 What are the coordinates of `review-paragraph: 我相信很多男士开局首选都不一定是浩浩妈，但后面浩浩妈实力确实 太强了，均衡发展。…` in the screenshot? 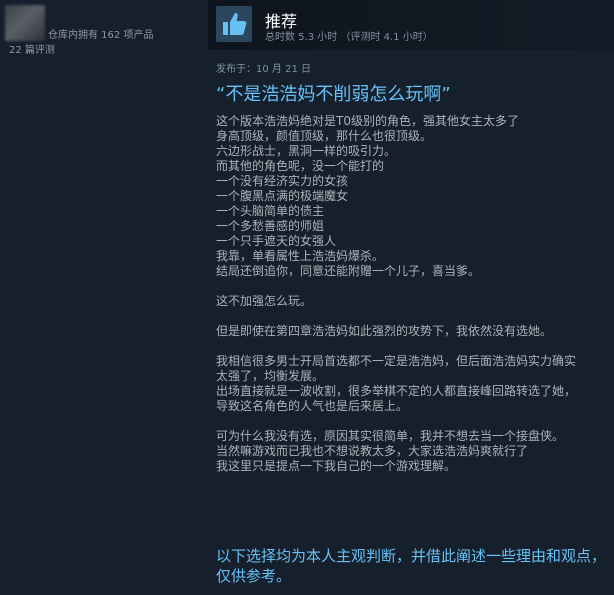 It's located at (412, 384).